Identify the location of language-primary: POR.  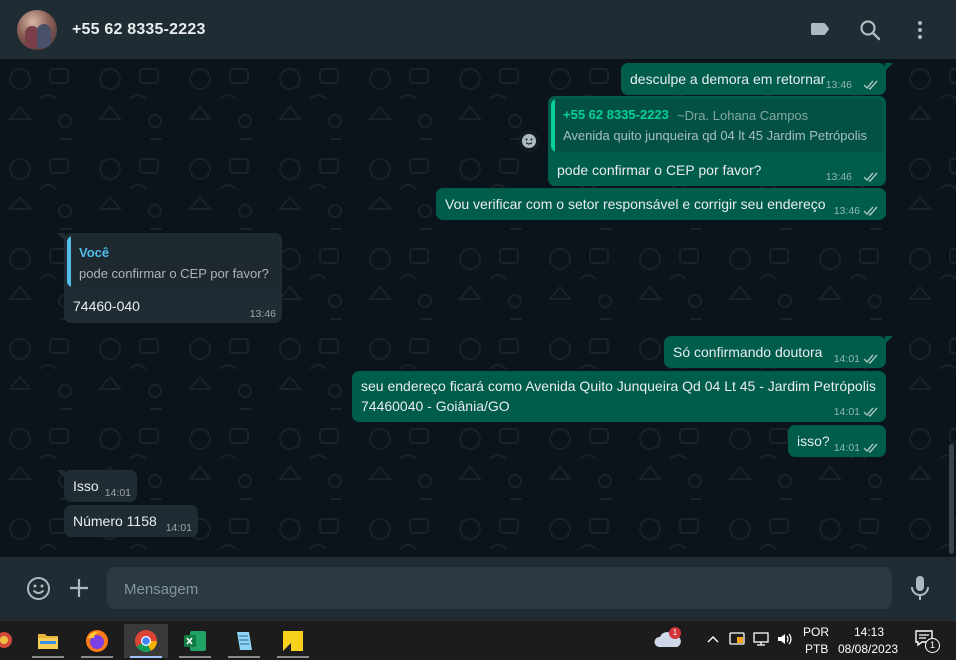
(816, 632).